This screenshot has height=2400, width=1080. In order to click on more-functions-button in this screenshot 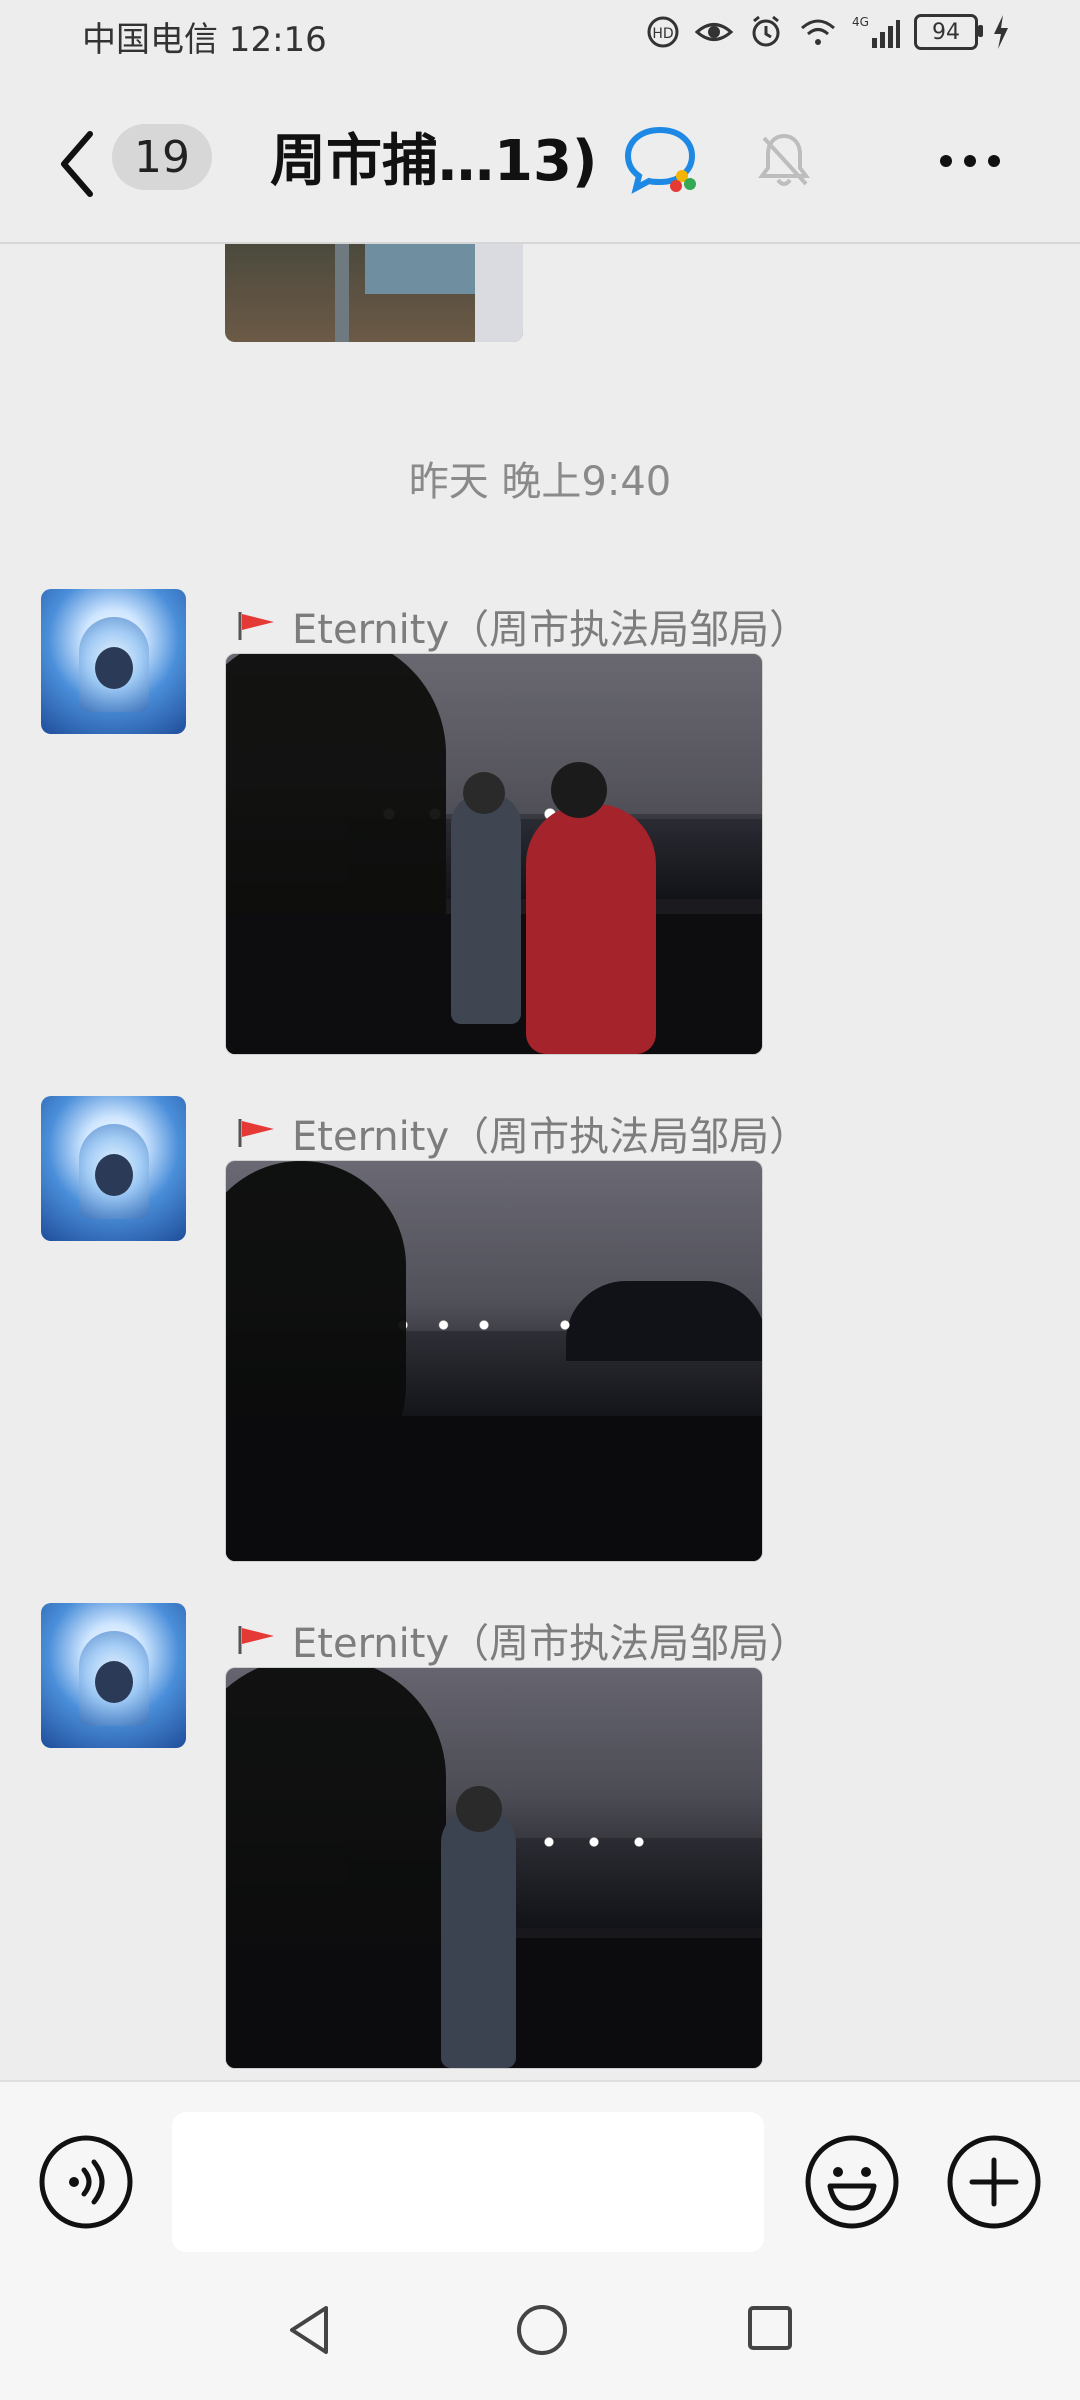, I will do `click(994, 2182)`.